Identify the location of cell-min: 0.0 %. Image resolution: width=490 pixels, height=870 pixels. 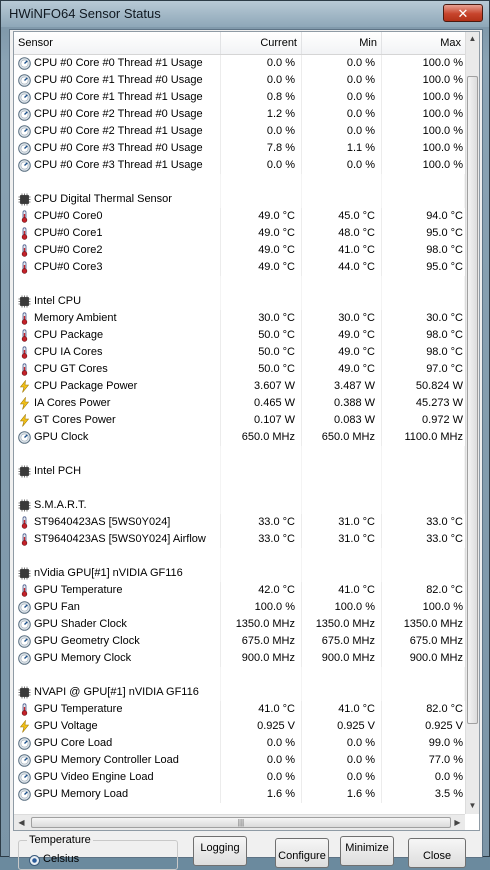
(342, 80).